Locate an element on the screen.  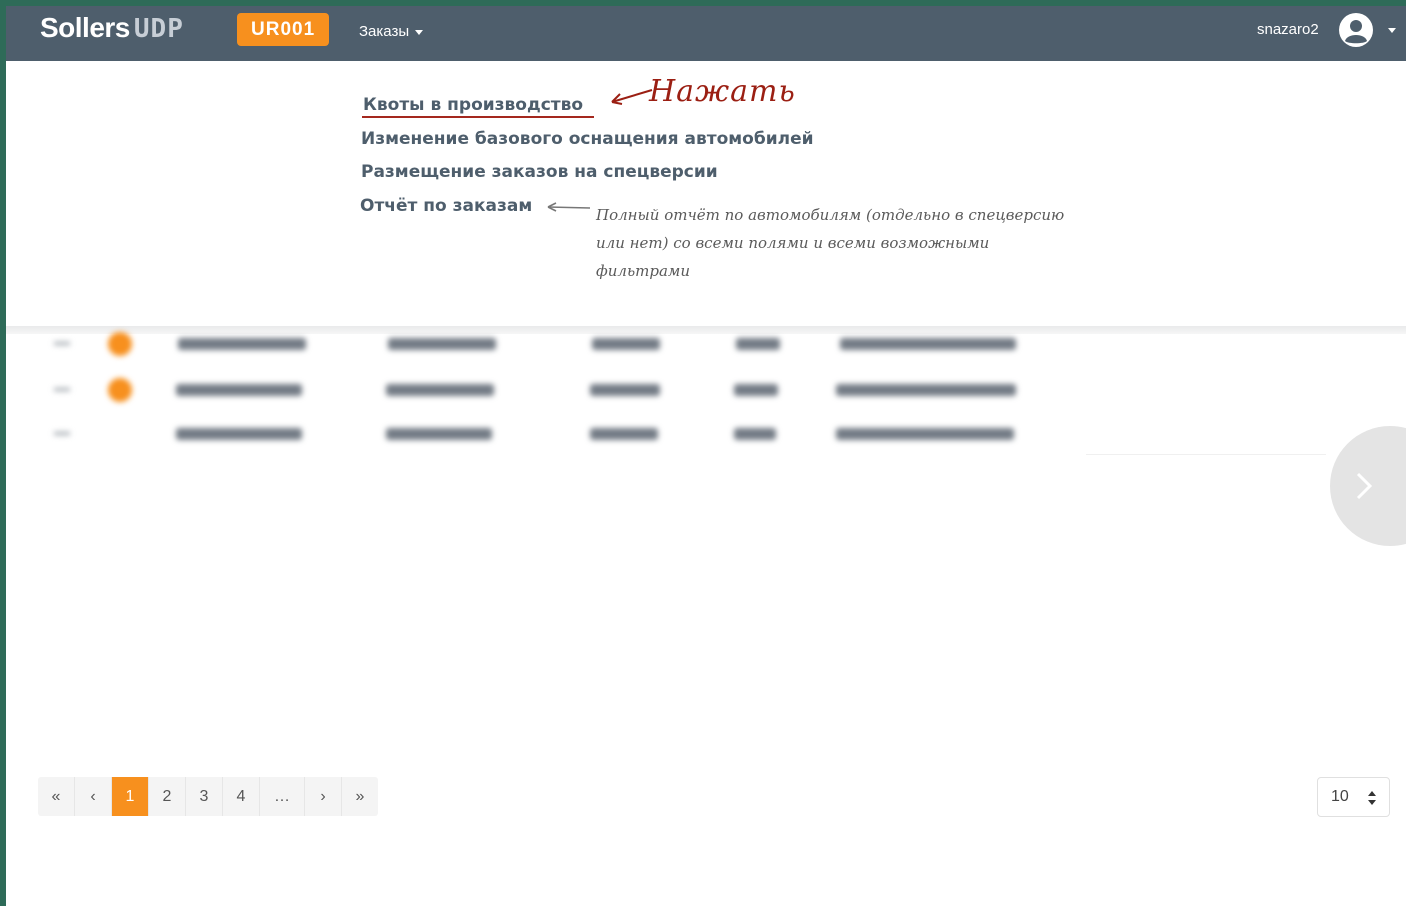
page-last-button: » is located at coordinates (360, 796).